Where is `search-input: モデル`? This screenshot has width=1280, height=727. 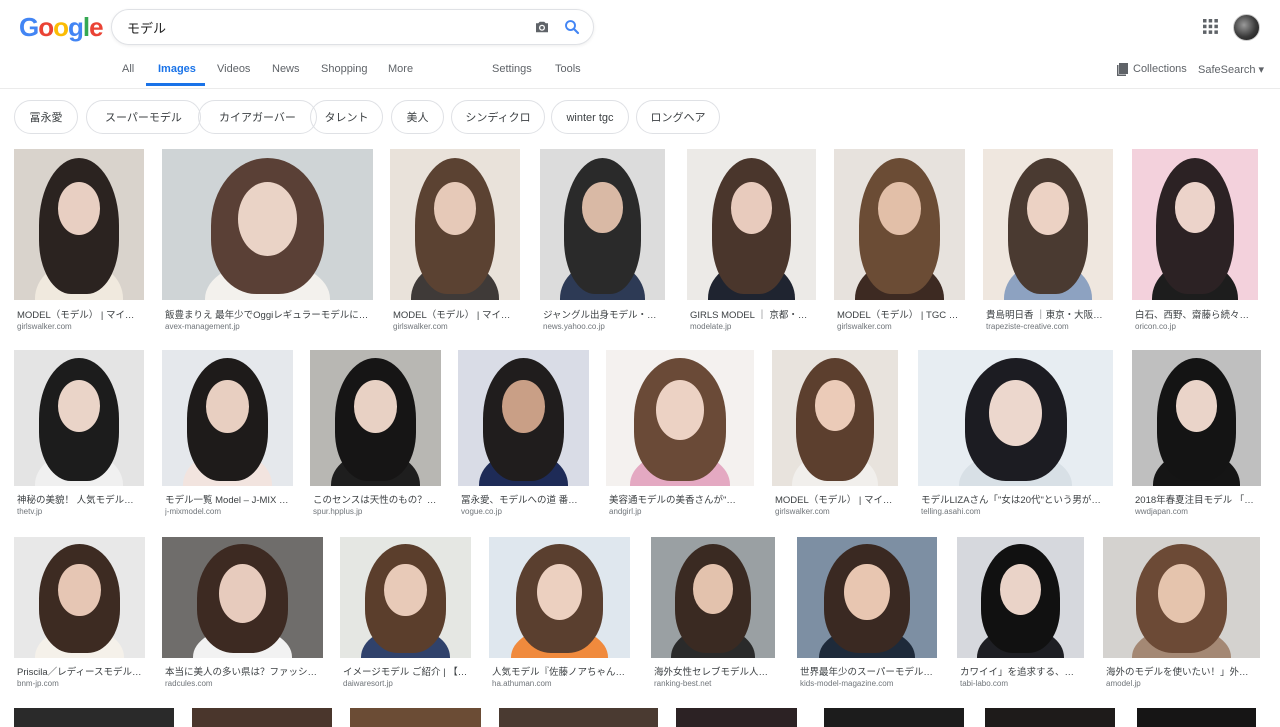
search-input: モデル is located at coordinates (146, 27).